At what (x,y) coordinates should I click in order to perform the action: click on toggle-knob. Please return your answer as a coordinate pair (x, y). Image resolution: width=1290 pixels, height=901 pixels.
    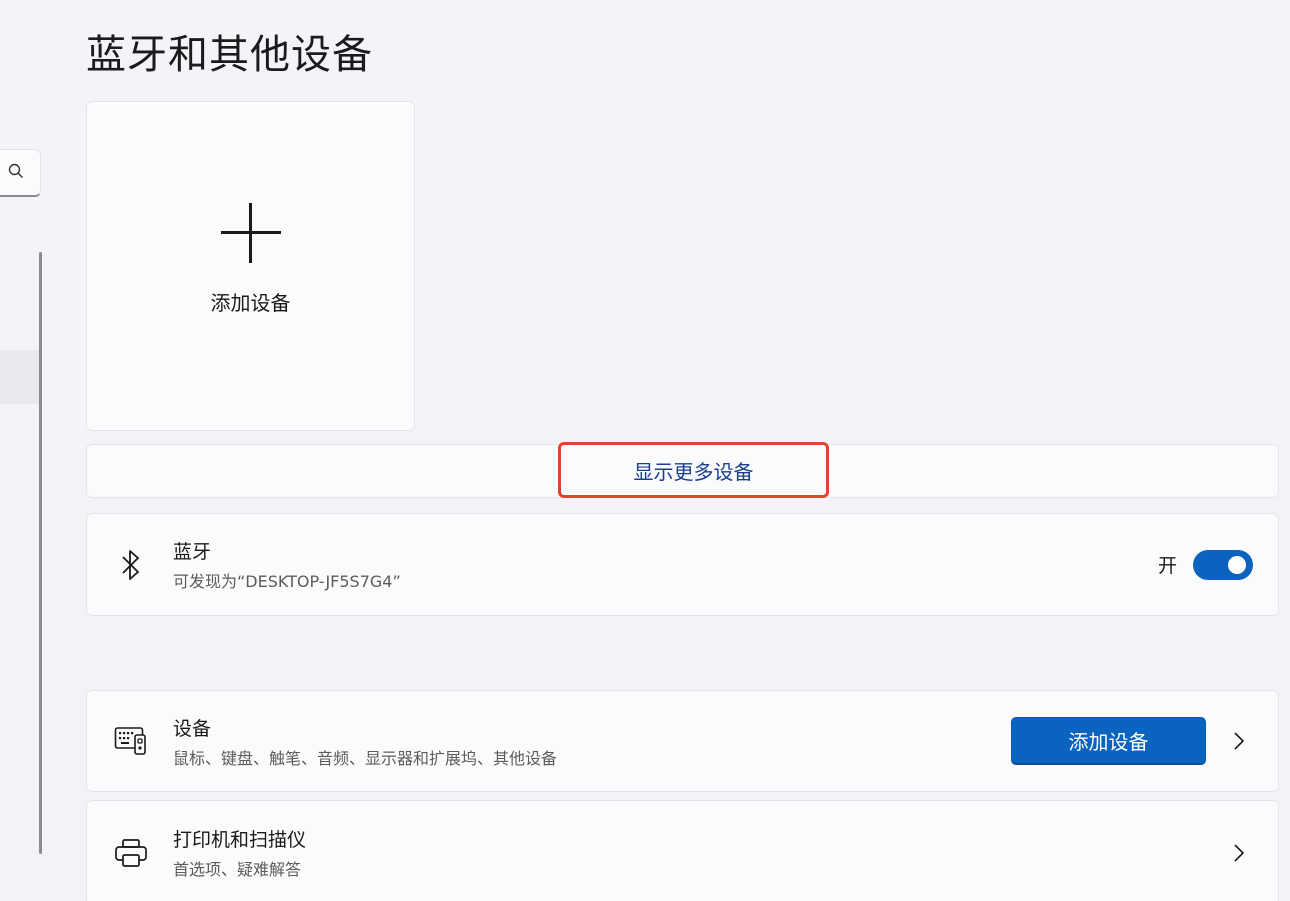
    Looking at the image, I should click on (1237, 564).